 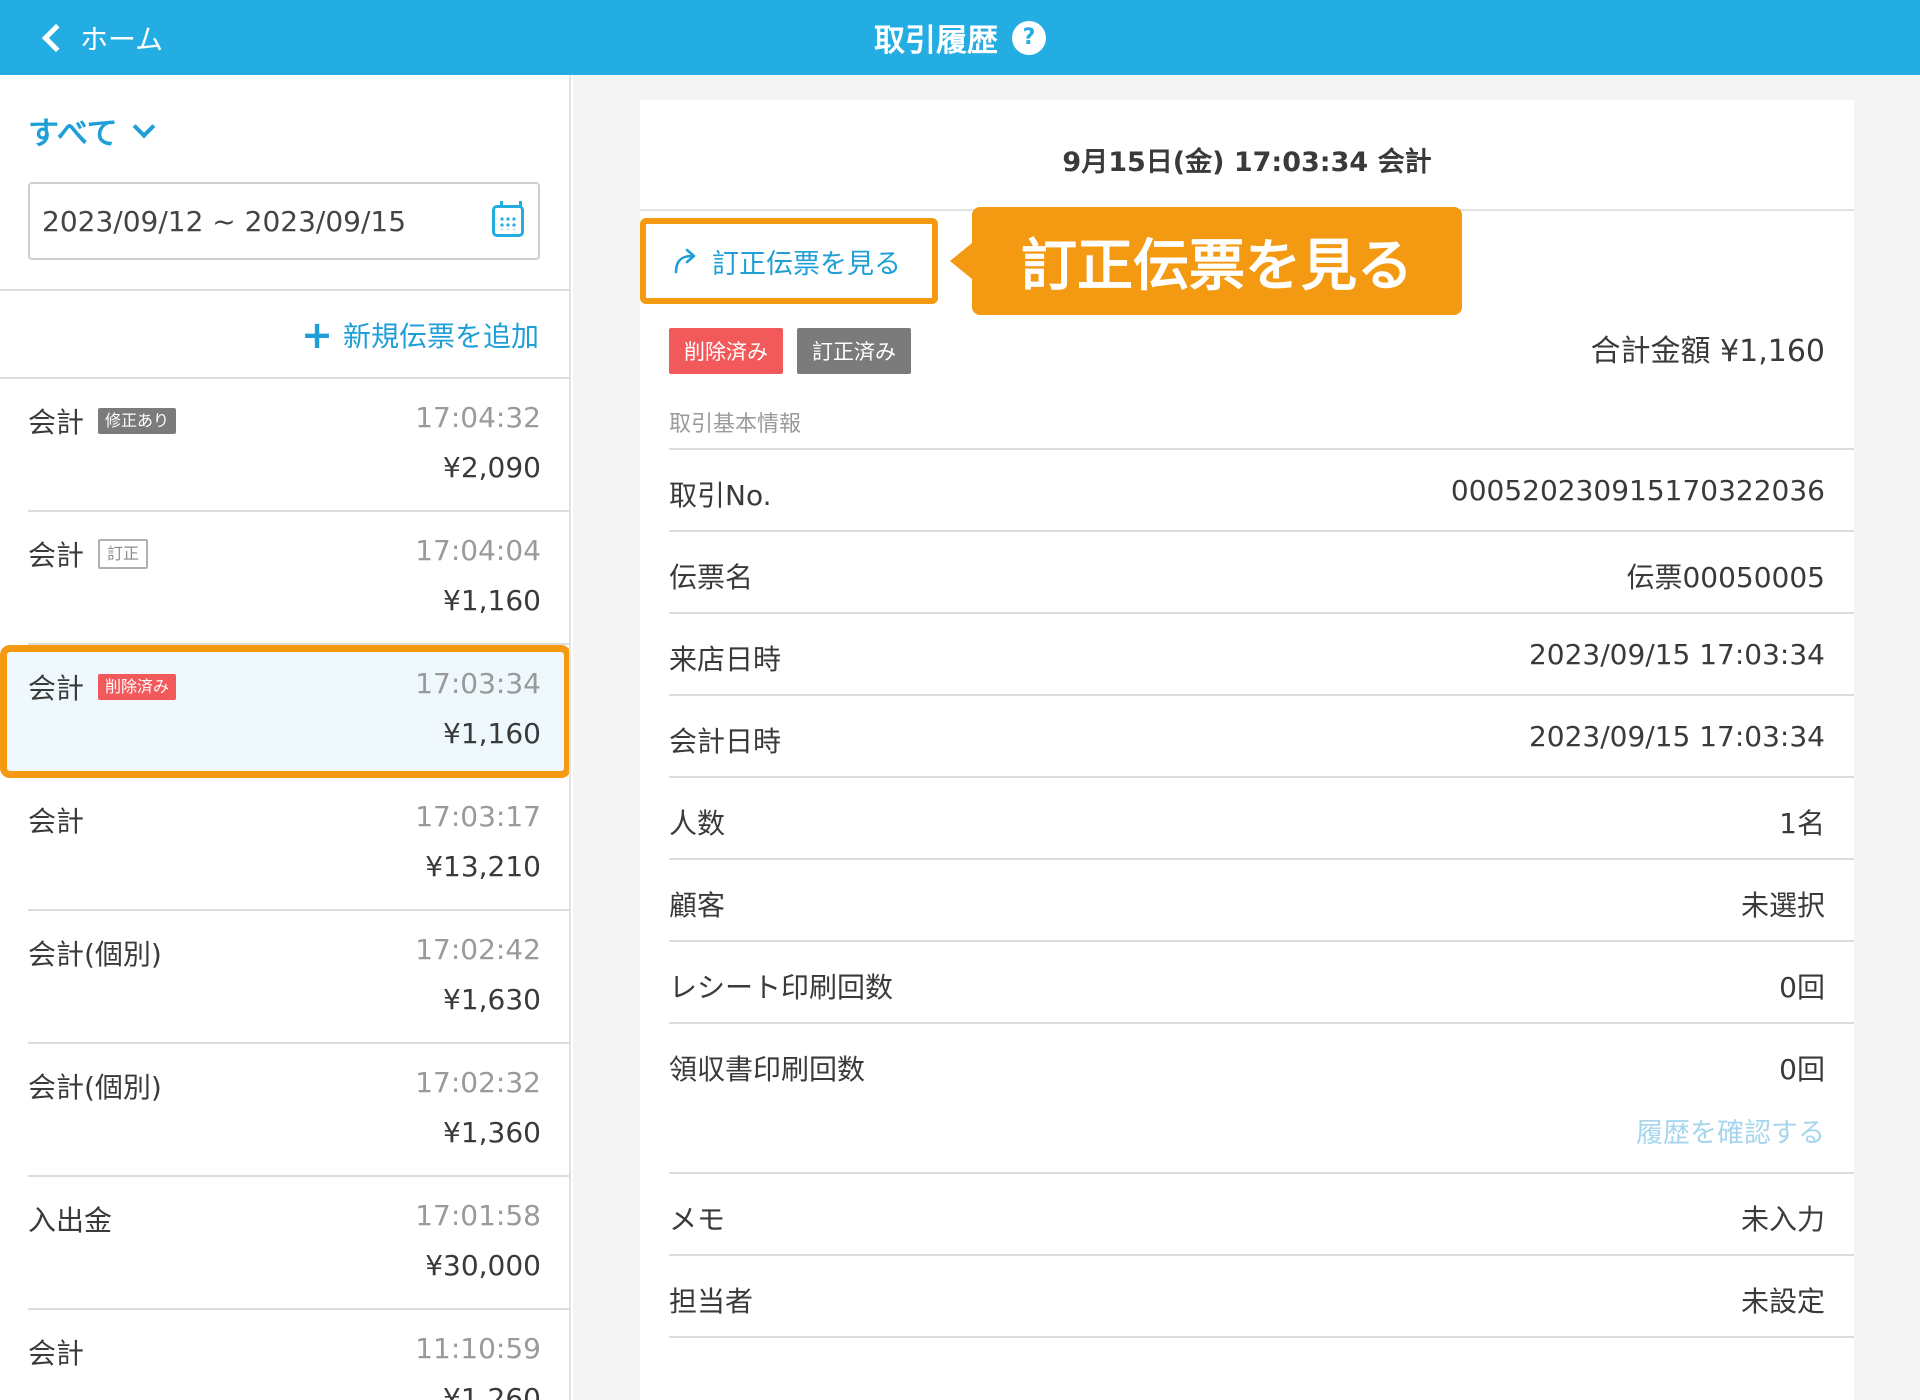 What do you see at coordinates (1261, 901) in the screenshot?
I see `detail-row-customer: 顧客 未選択` at bounding box center [1261, 901].